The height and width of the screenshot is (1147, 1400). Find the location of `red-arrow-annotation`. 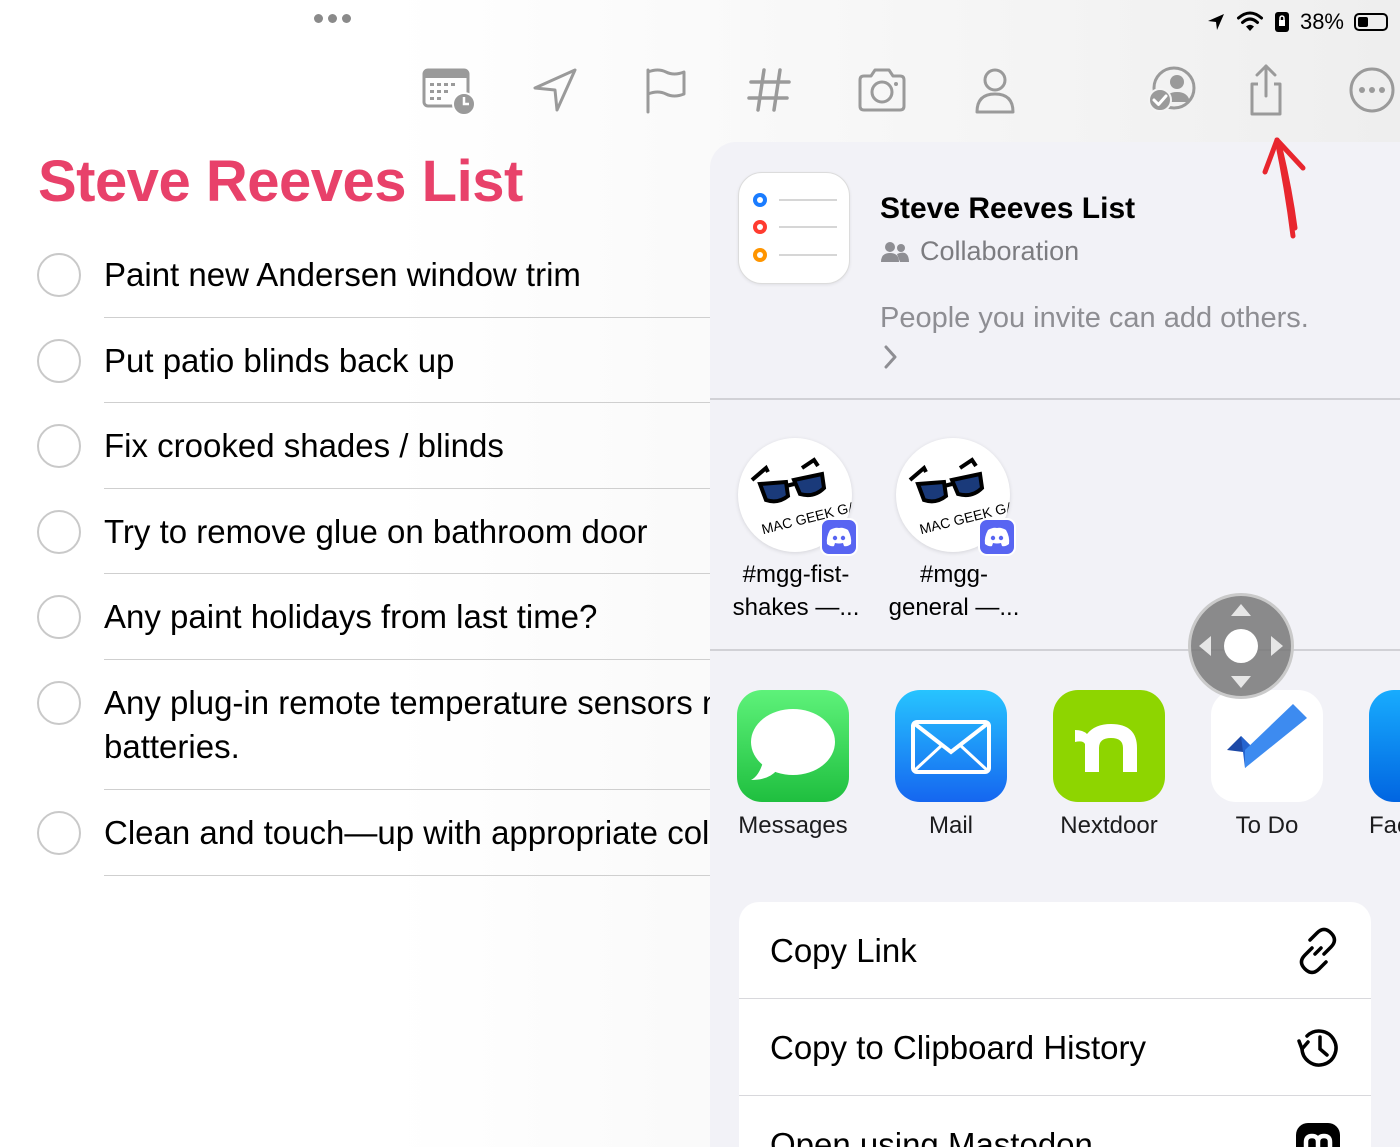

red-arrow-annotation is located at coordinates (1284, 188).